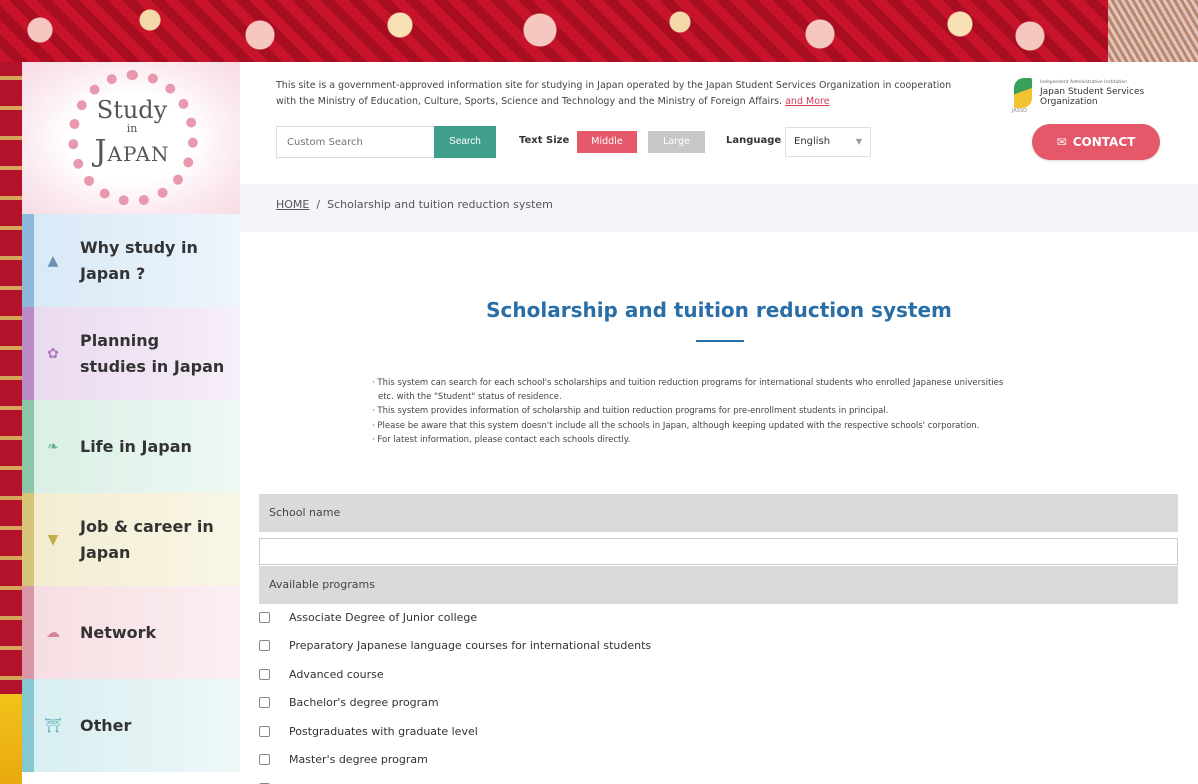 Image resolution: width=1198 pixels, height=784 pixels. Describe the element at coordinates (53, 539) in the screenshot. I see `shirt-icon: ▼` at that location.